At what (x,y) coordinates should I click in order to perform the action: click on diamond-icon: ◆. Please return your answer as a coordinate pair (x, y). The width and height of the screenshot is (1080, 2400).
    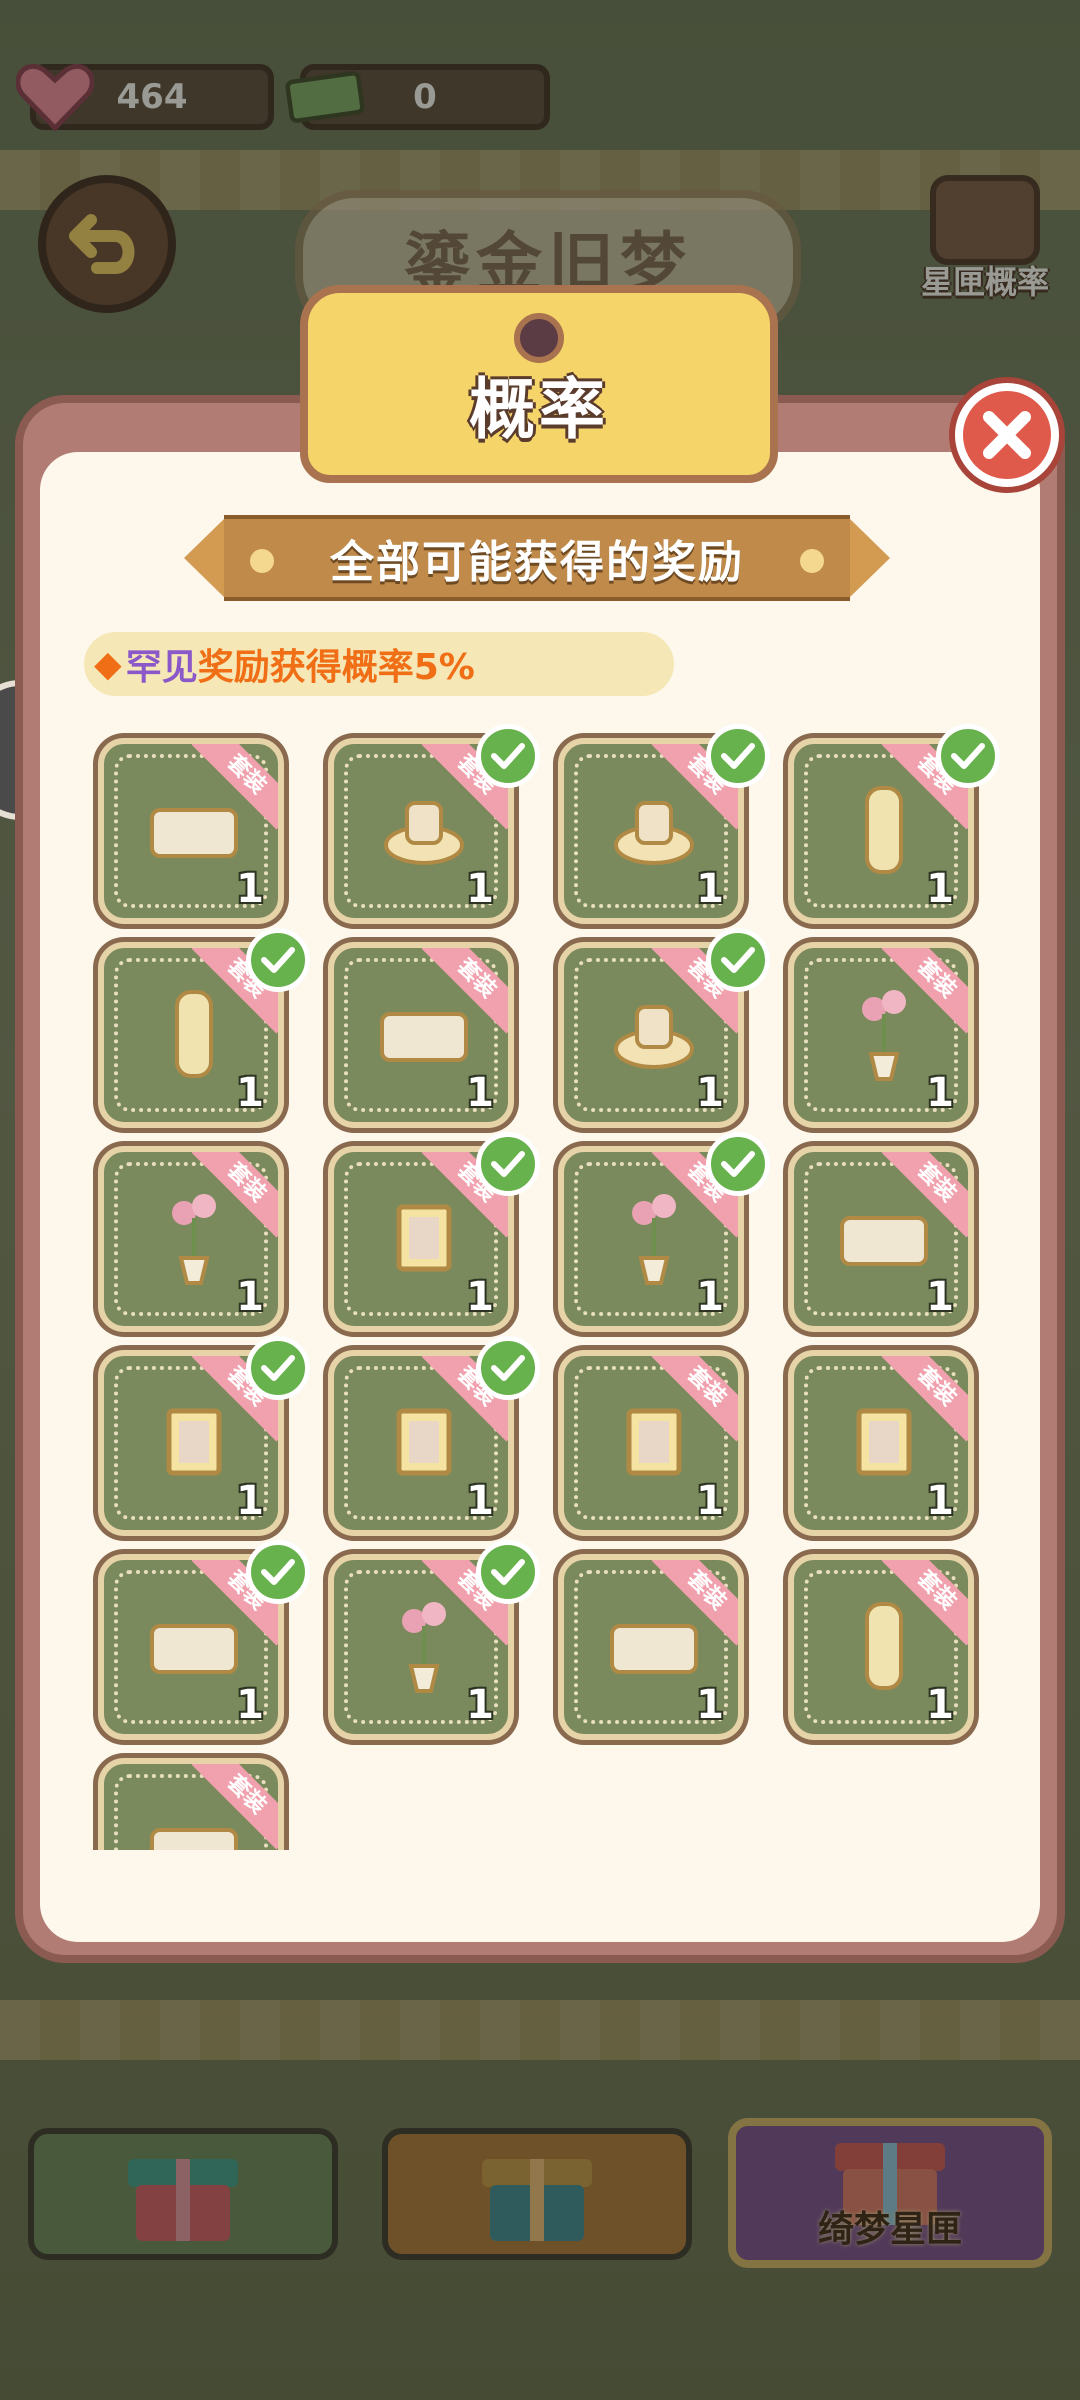
    Looking at the image, I should click on (108, 664).